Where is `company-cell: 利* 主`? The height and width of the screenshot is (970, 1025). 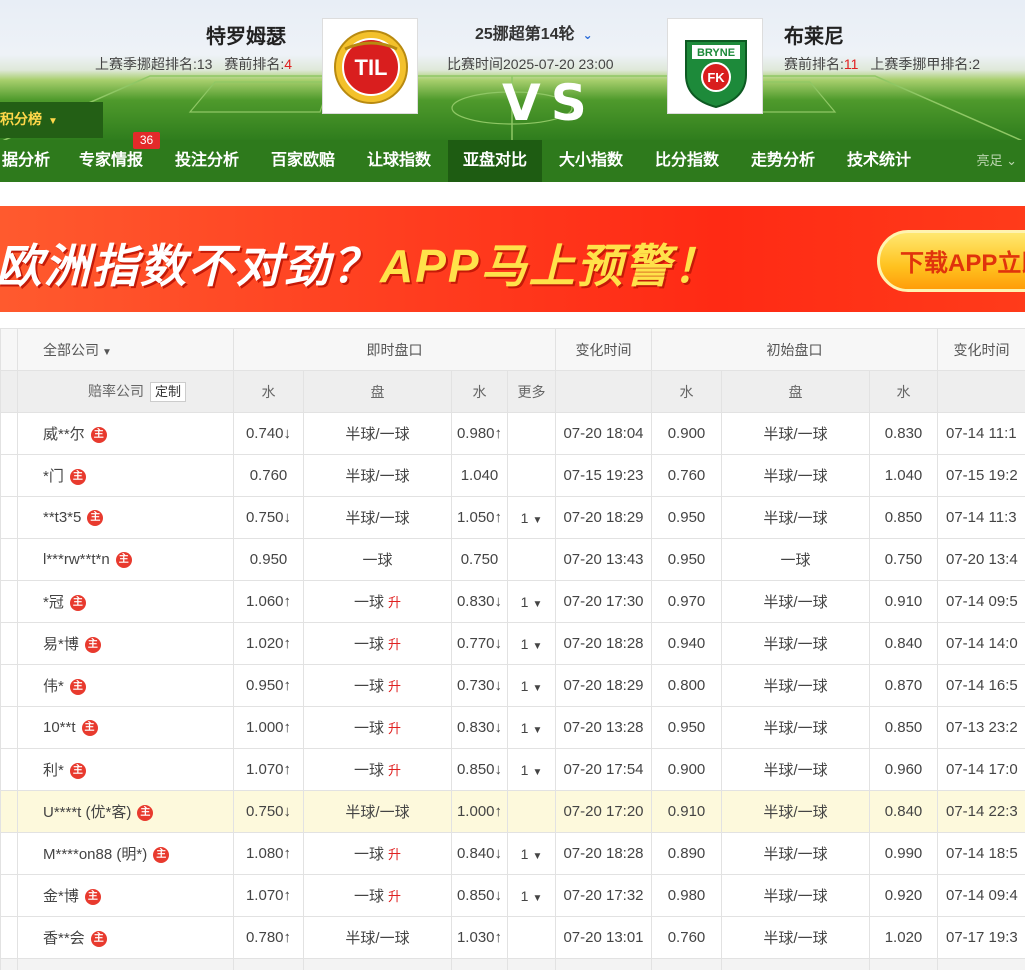
company-cell: 利* 主 is located at coordinates (125, 769).